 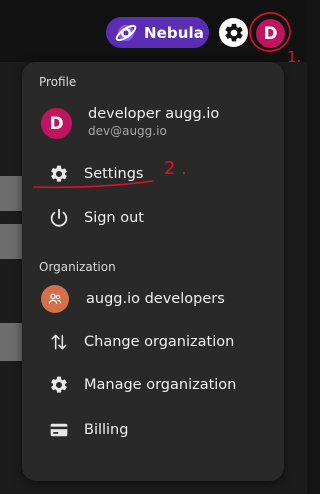 What do you see at coordinates (155, 299) in the screenshot?
I see `organization-name: augg.io developers` at bounding box center [155, 299].